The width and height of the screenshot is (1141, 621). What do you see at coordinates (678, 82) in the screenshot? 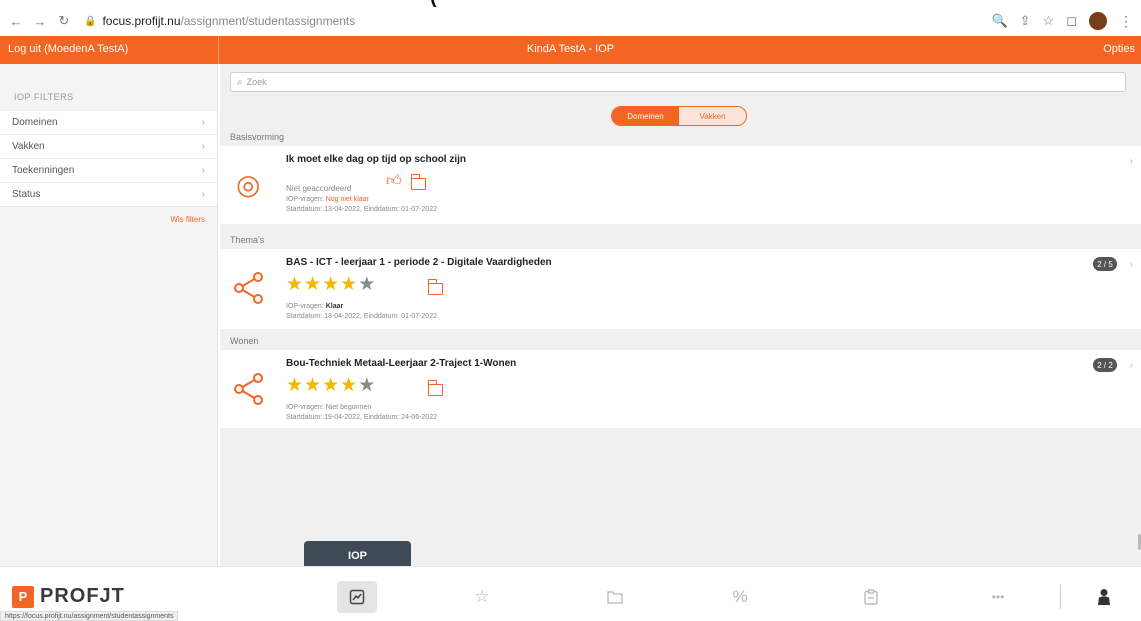
I see `search-input: ⌕ Zoek` at bounding box center [678, 82].